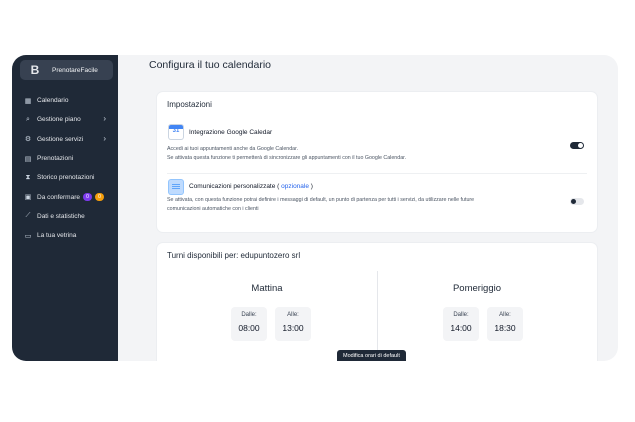 The width and height of the screenshot is (635, 422). I want to click on chart-icon: ⟋, so click(28, 216).